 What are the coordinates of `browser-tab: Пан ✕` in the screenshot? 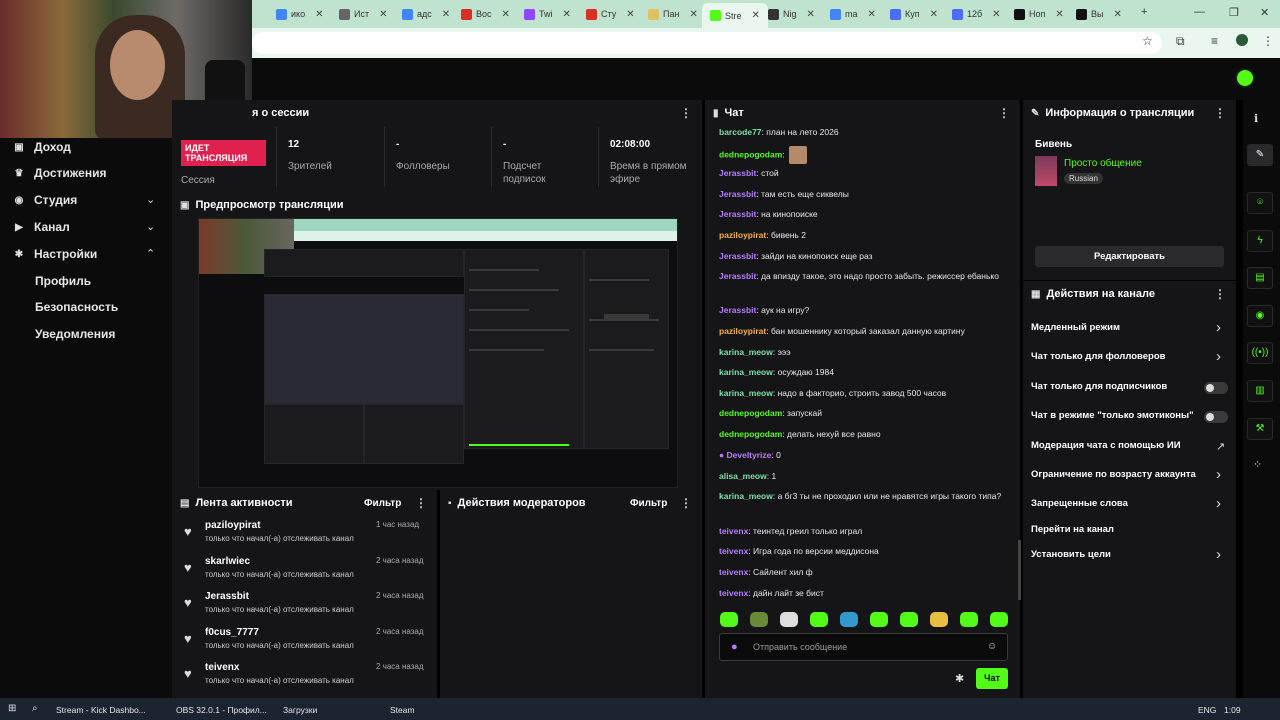 It's located at (673, 14).